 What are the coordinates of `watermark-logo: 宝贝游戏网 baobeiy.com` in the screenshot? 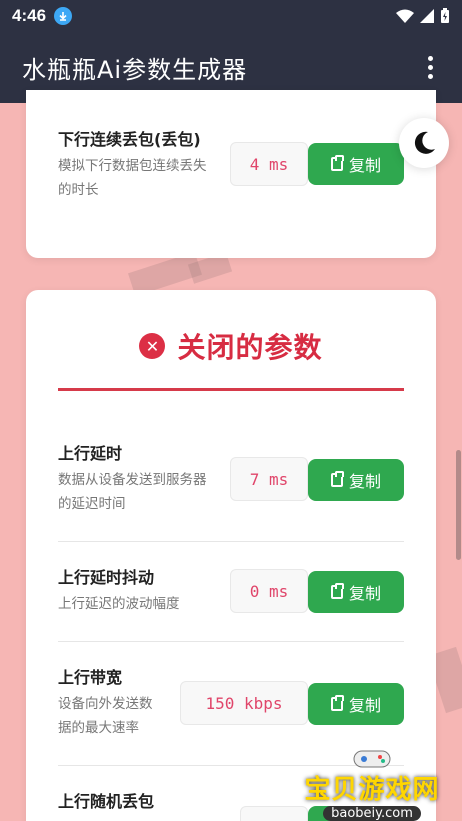 It's located at (372, 775).